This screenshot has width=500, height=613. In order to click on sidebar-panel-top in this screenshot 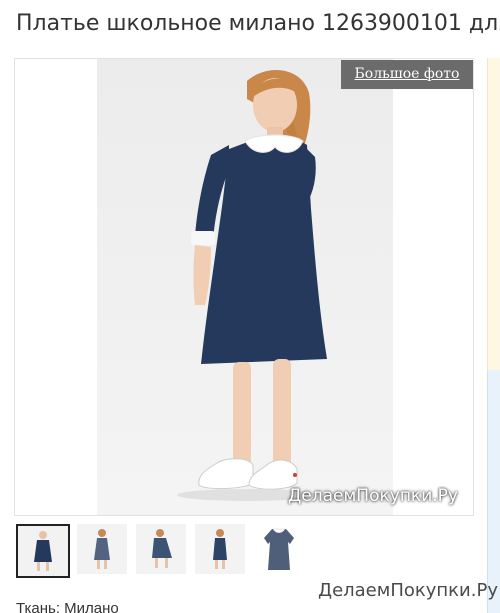, I will do `click(493, 214)`.